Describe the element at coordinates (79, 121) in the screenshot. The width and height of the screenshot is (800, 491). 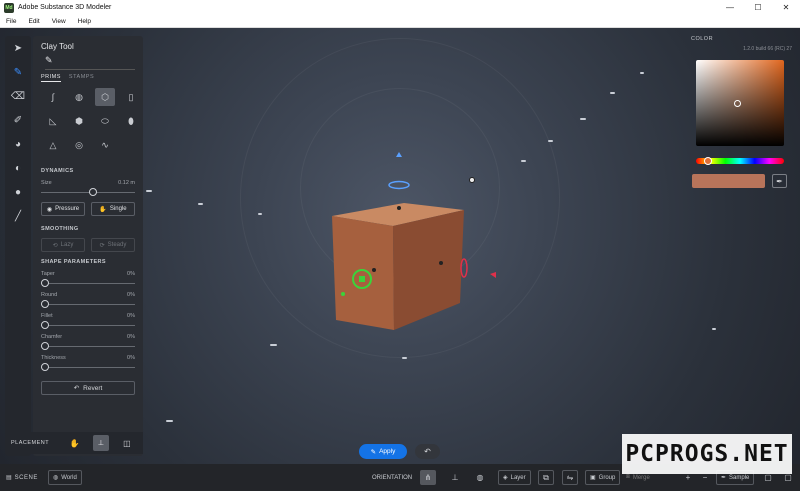
I see `polyhedron-prim-icon: ⬢` at that location.